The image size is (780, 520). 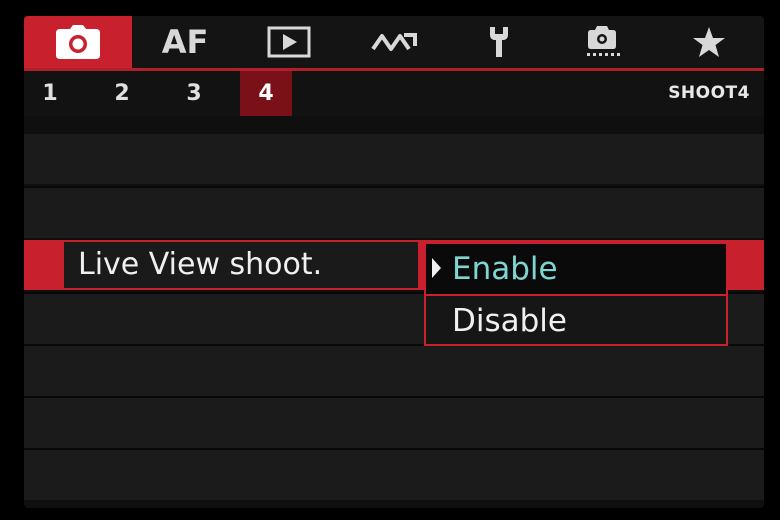 I want to click on tab-af: AF, so click(x=185, y=42).